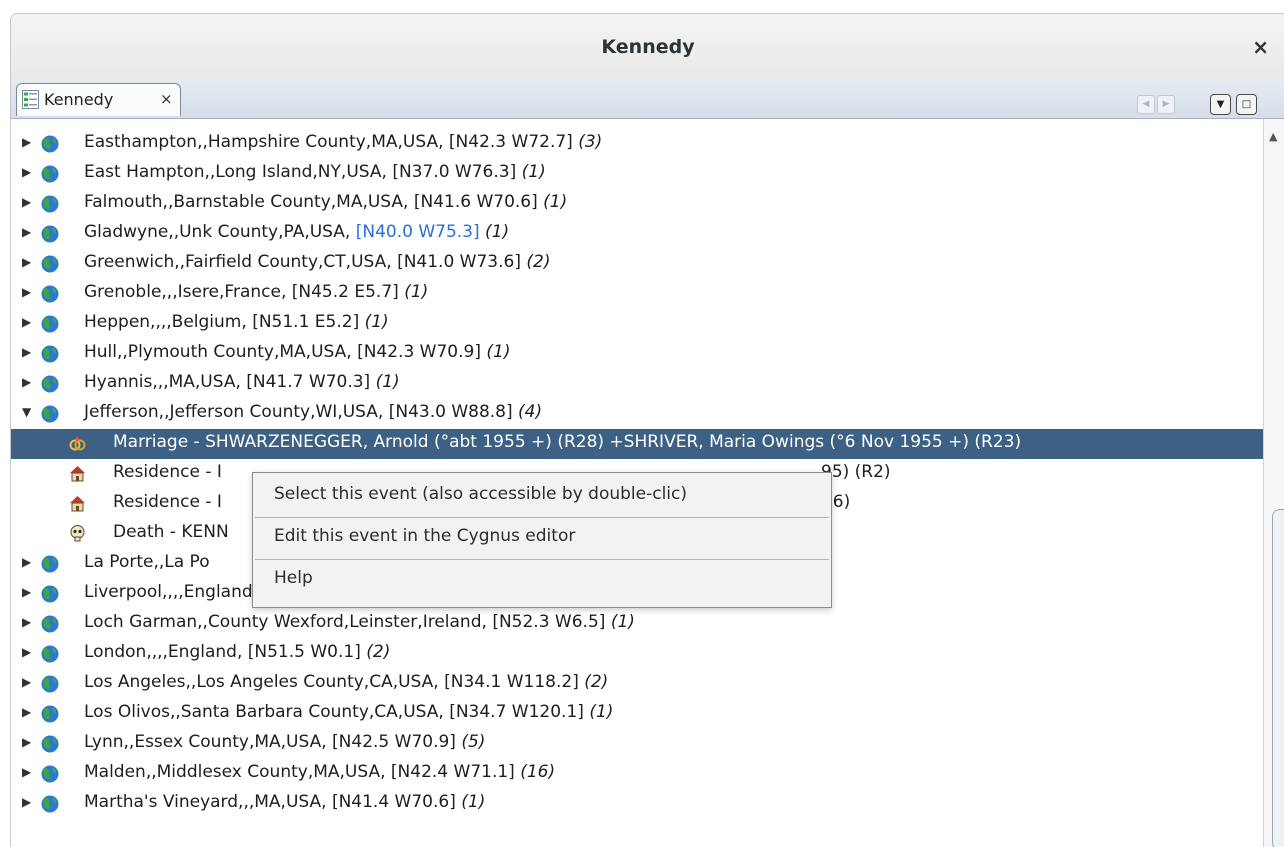 The image size is (1284, 847). Describe the element at coordinates (306, 322) in the screenshot. I see `place-coordinates: [N51.1 E5.2]` at that location.